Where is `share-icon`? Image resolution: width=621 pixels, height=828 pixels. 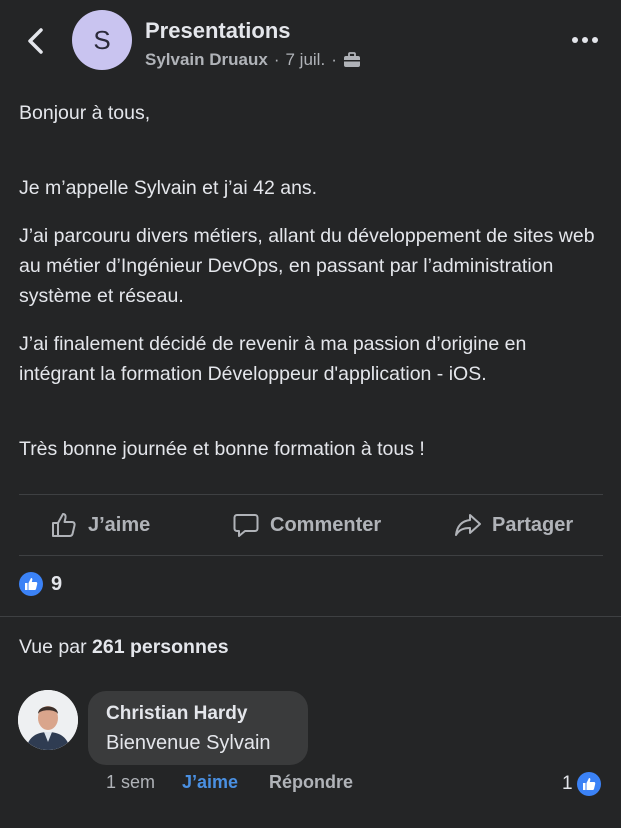
share-icon is located at coordinates (468, 525).